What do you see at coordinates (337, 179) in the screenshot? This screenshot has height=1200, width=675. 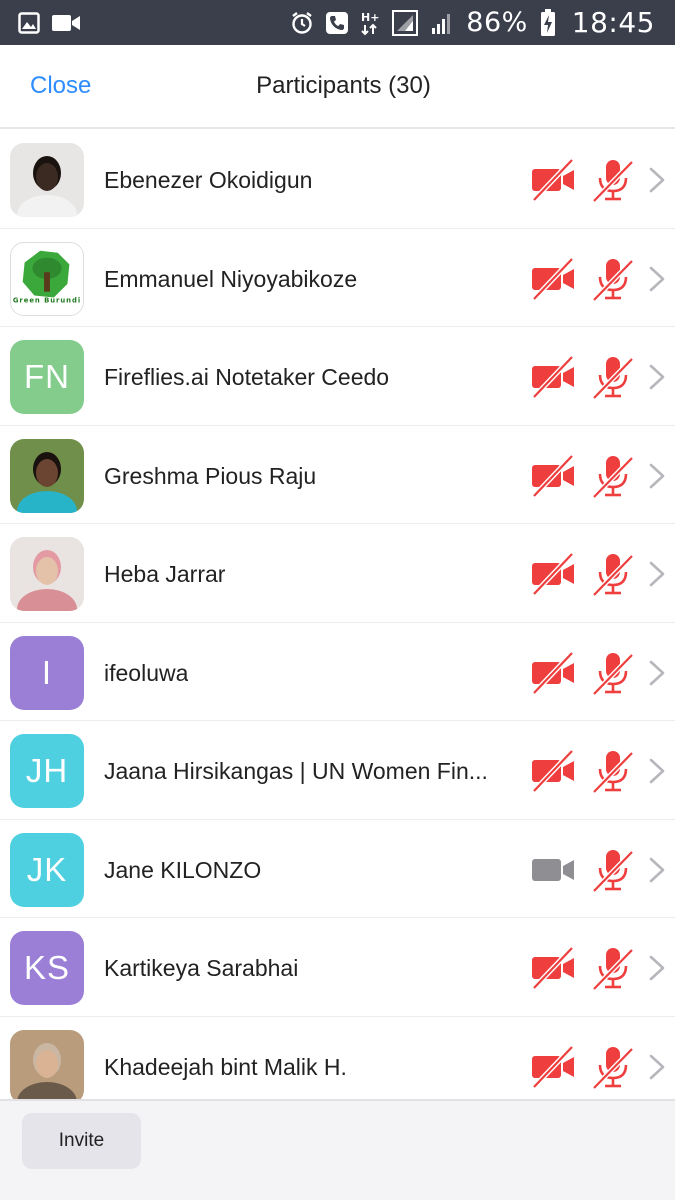 I see `participant-row: Ebenezer Okoidigun` at bounding box center [337, 179].